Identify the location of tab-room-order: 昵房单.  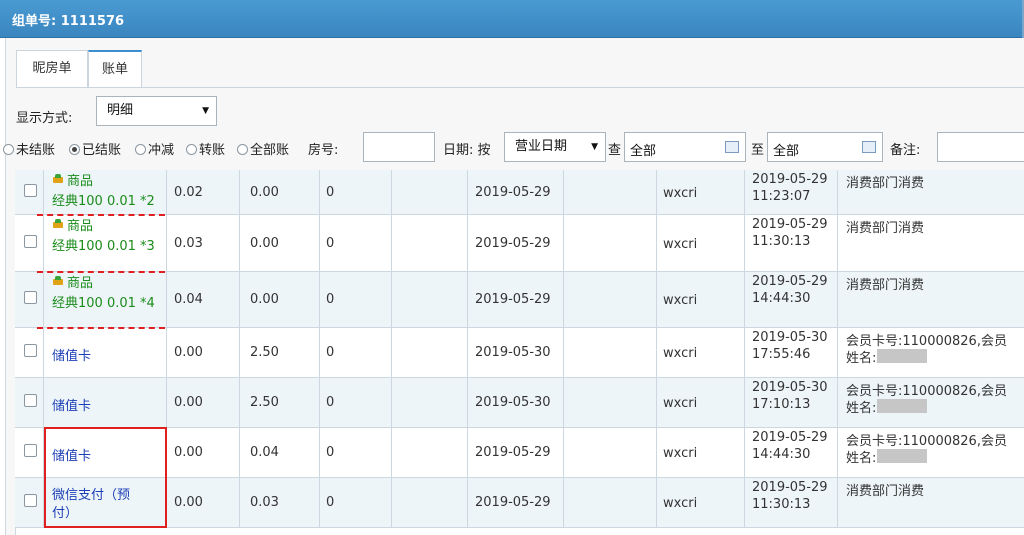
(52, 68).